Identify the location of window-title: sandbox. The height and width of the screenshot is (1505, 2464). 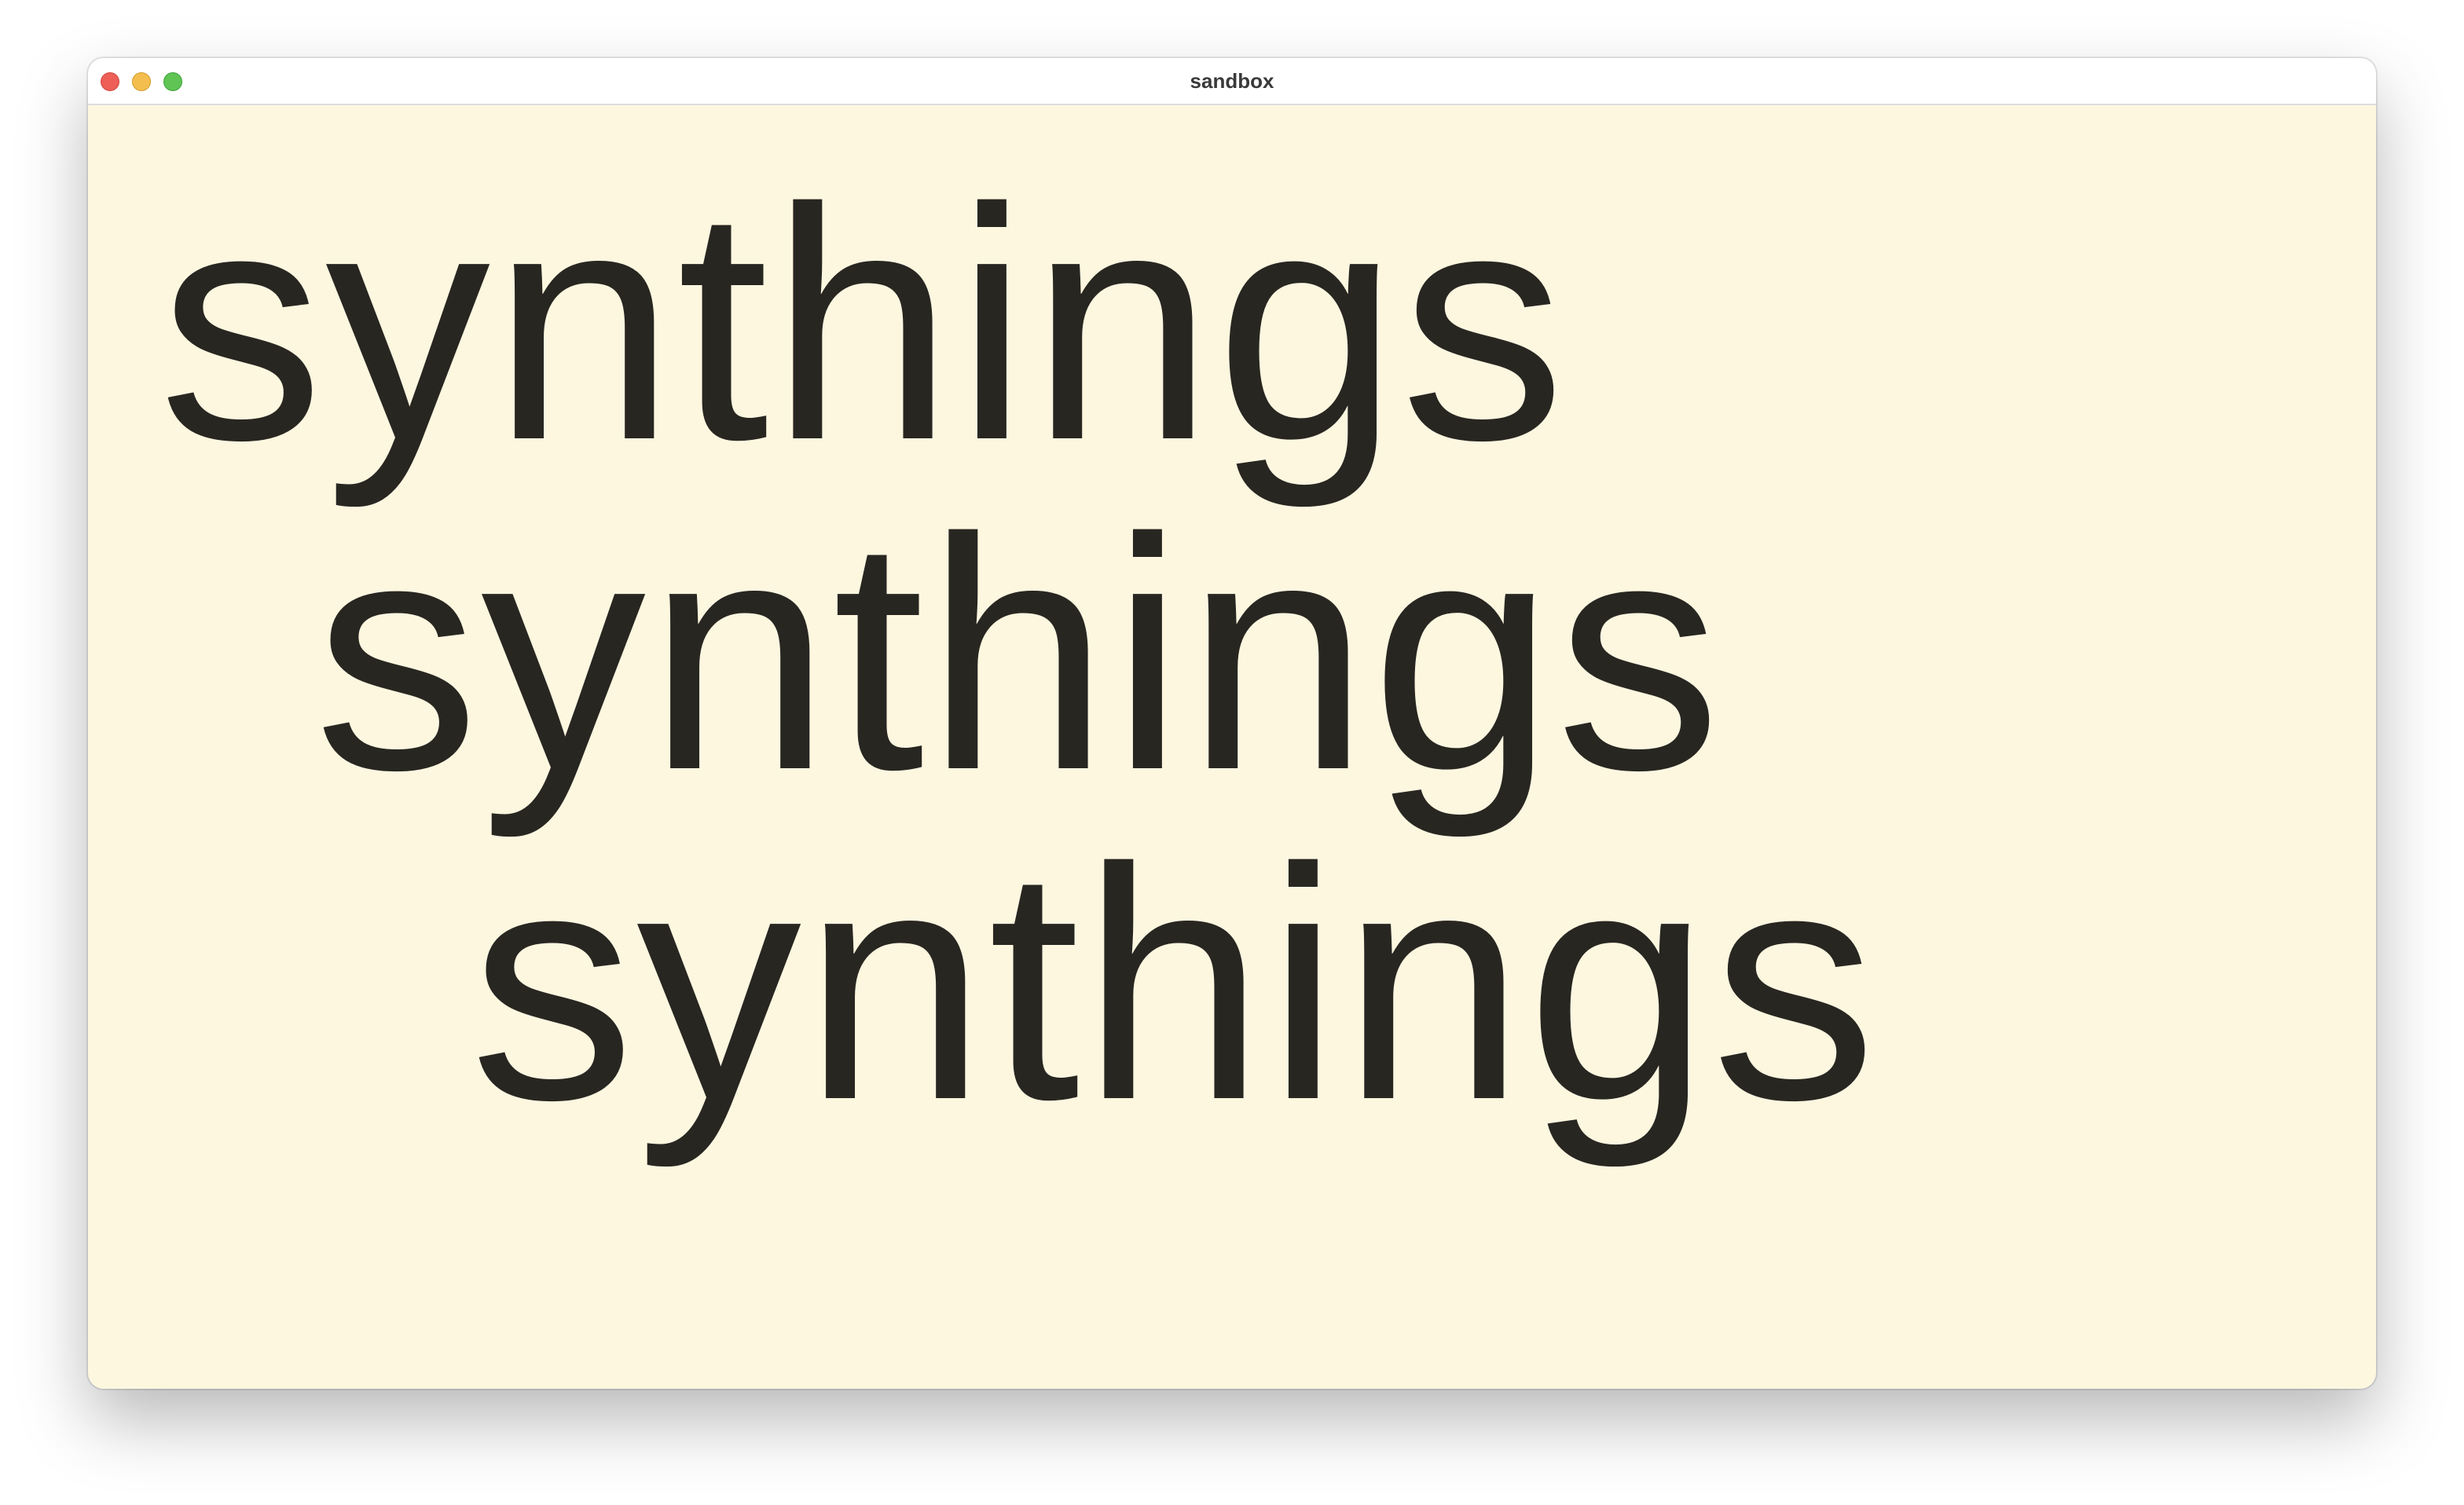
(1232, 81).